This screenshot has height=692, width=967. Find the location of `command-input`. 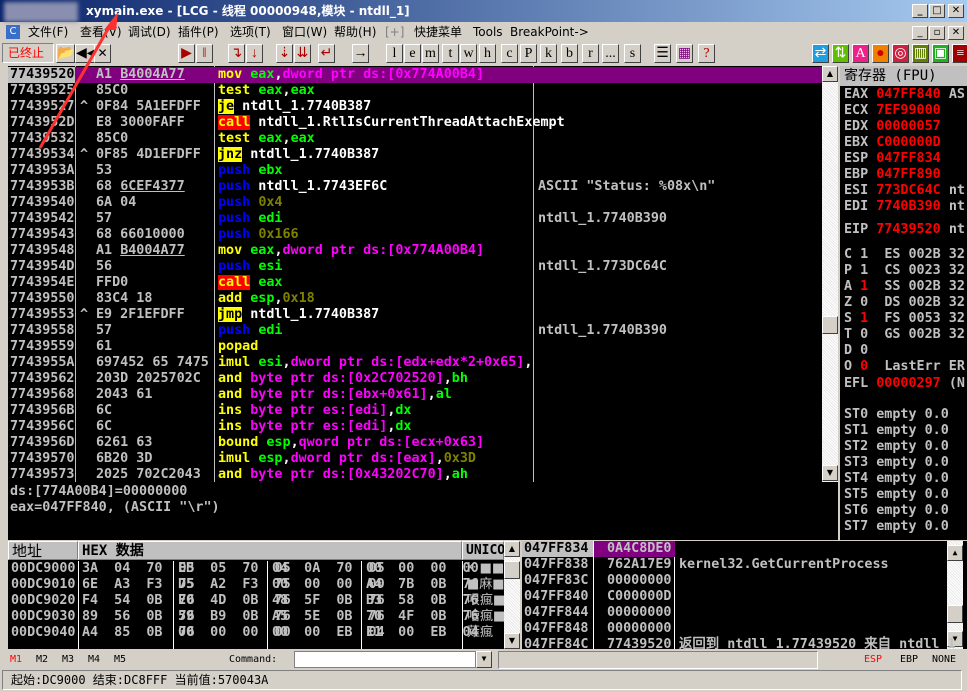

command-input is located at coordinates (385, 659).